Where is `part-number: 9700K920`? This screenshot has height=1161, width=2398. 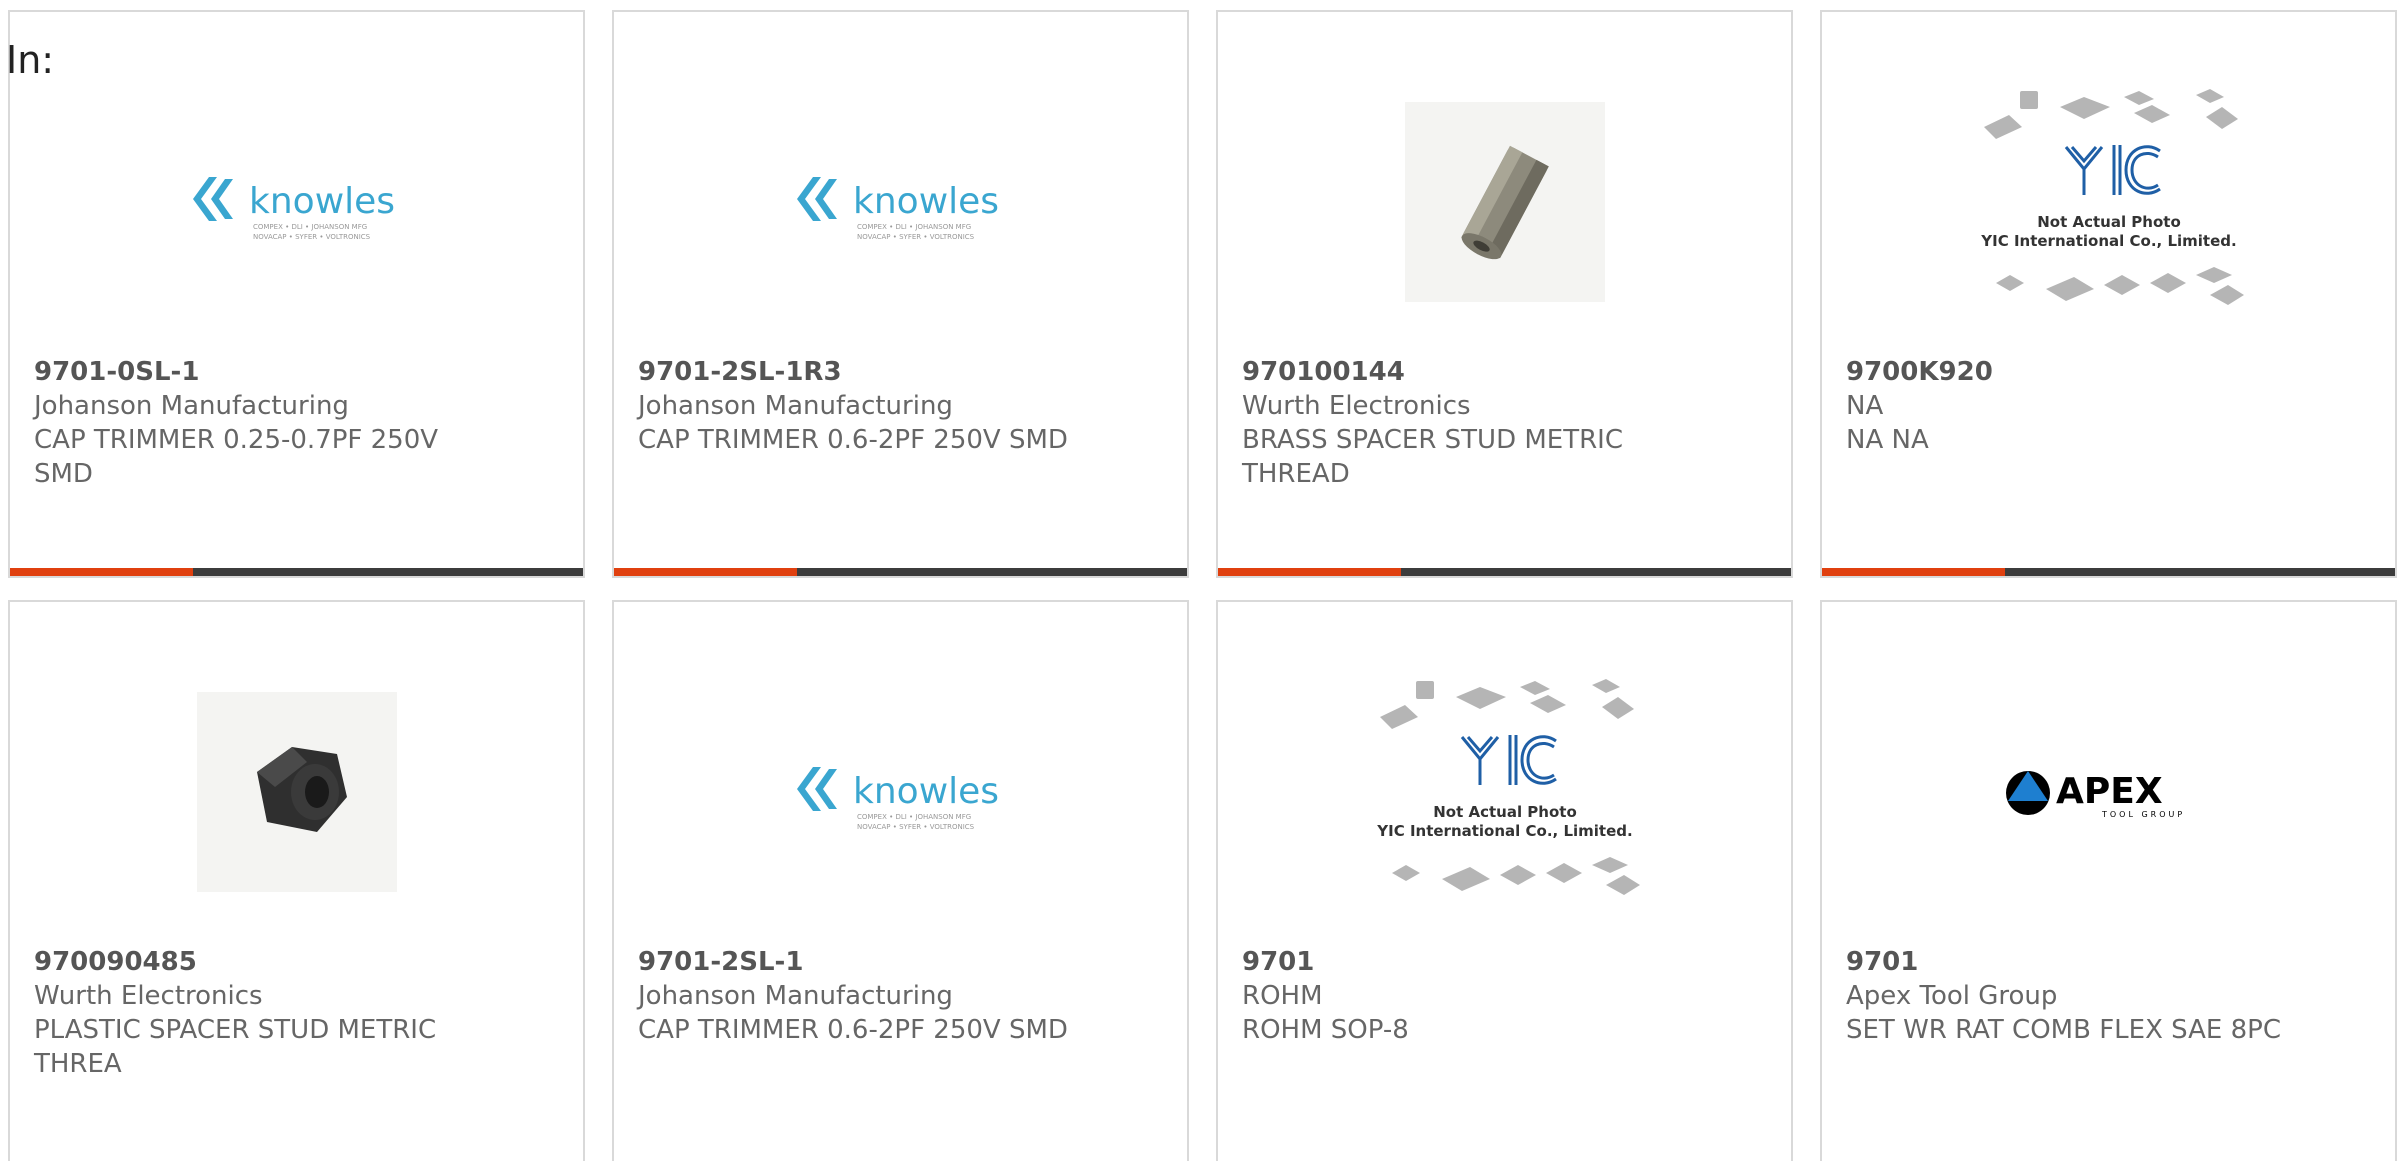
part-number: 9700K920 is located at coordinates (2108, 372).